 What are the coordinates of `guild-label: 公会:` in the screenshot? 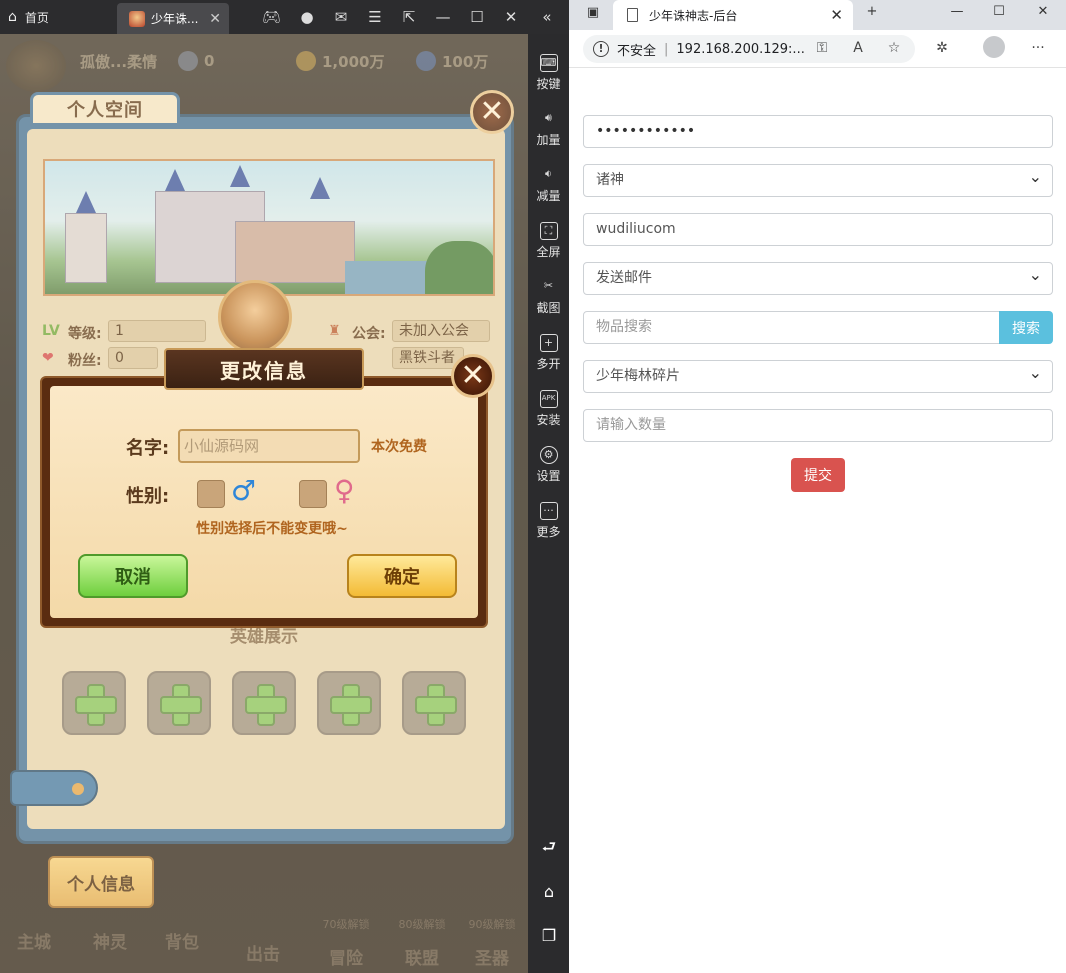 It's located at (369, 334).